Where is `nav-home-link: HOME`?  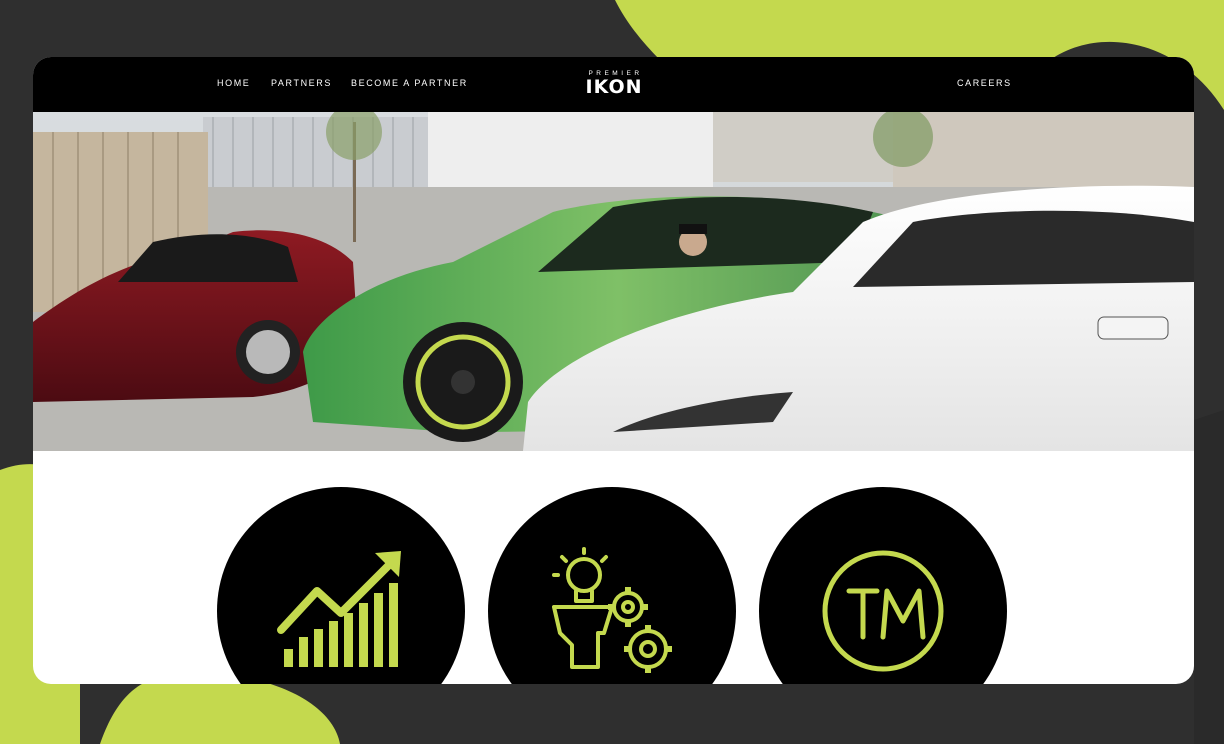 nav-home-link: HOME is located at coordinates (233, 83).